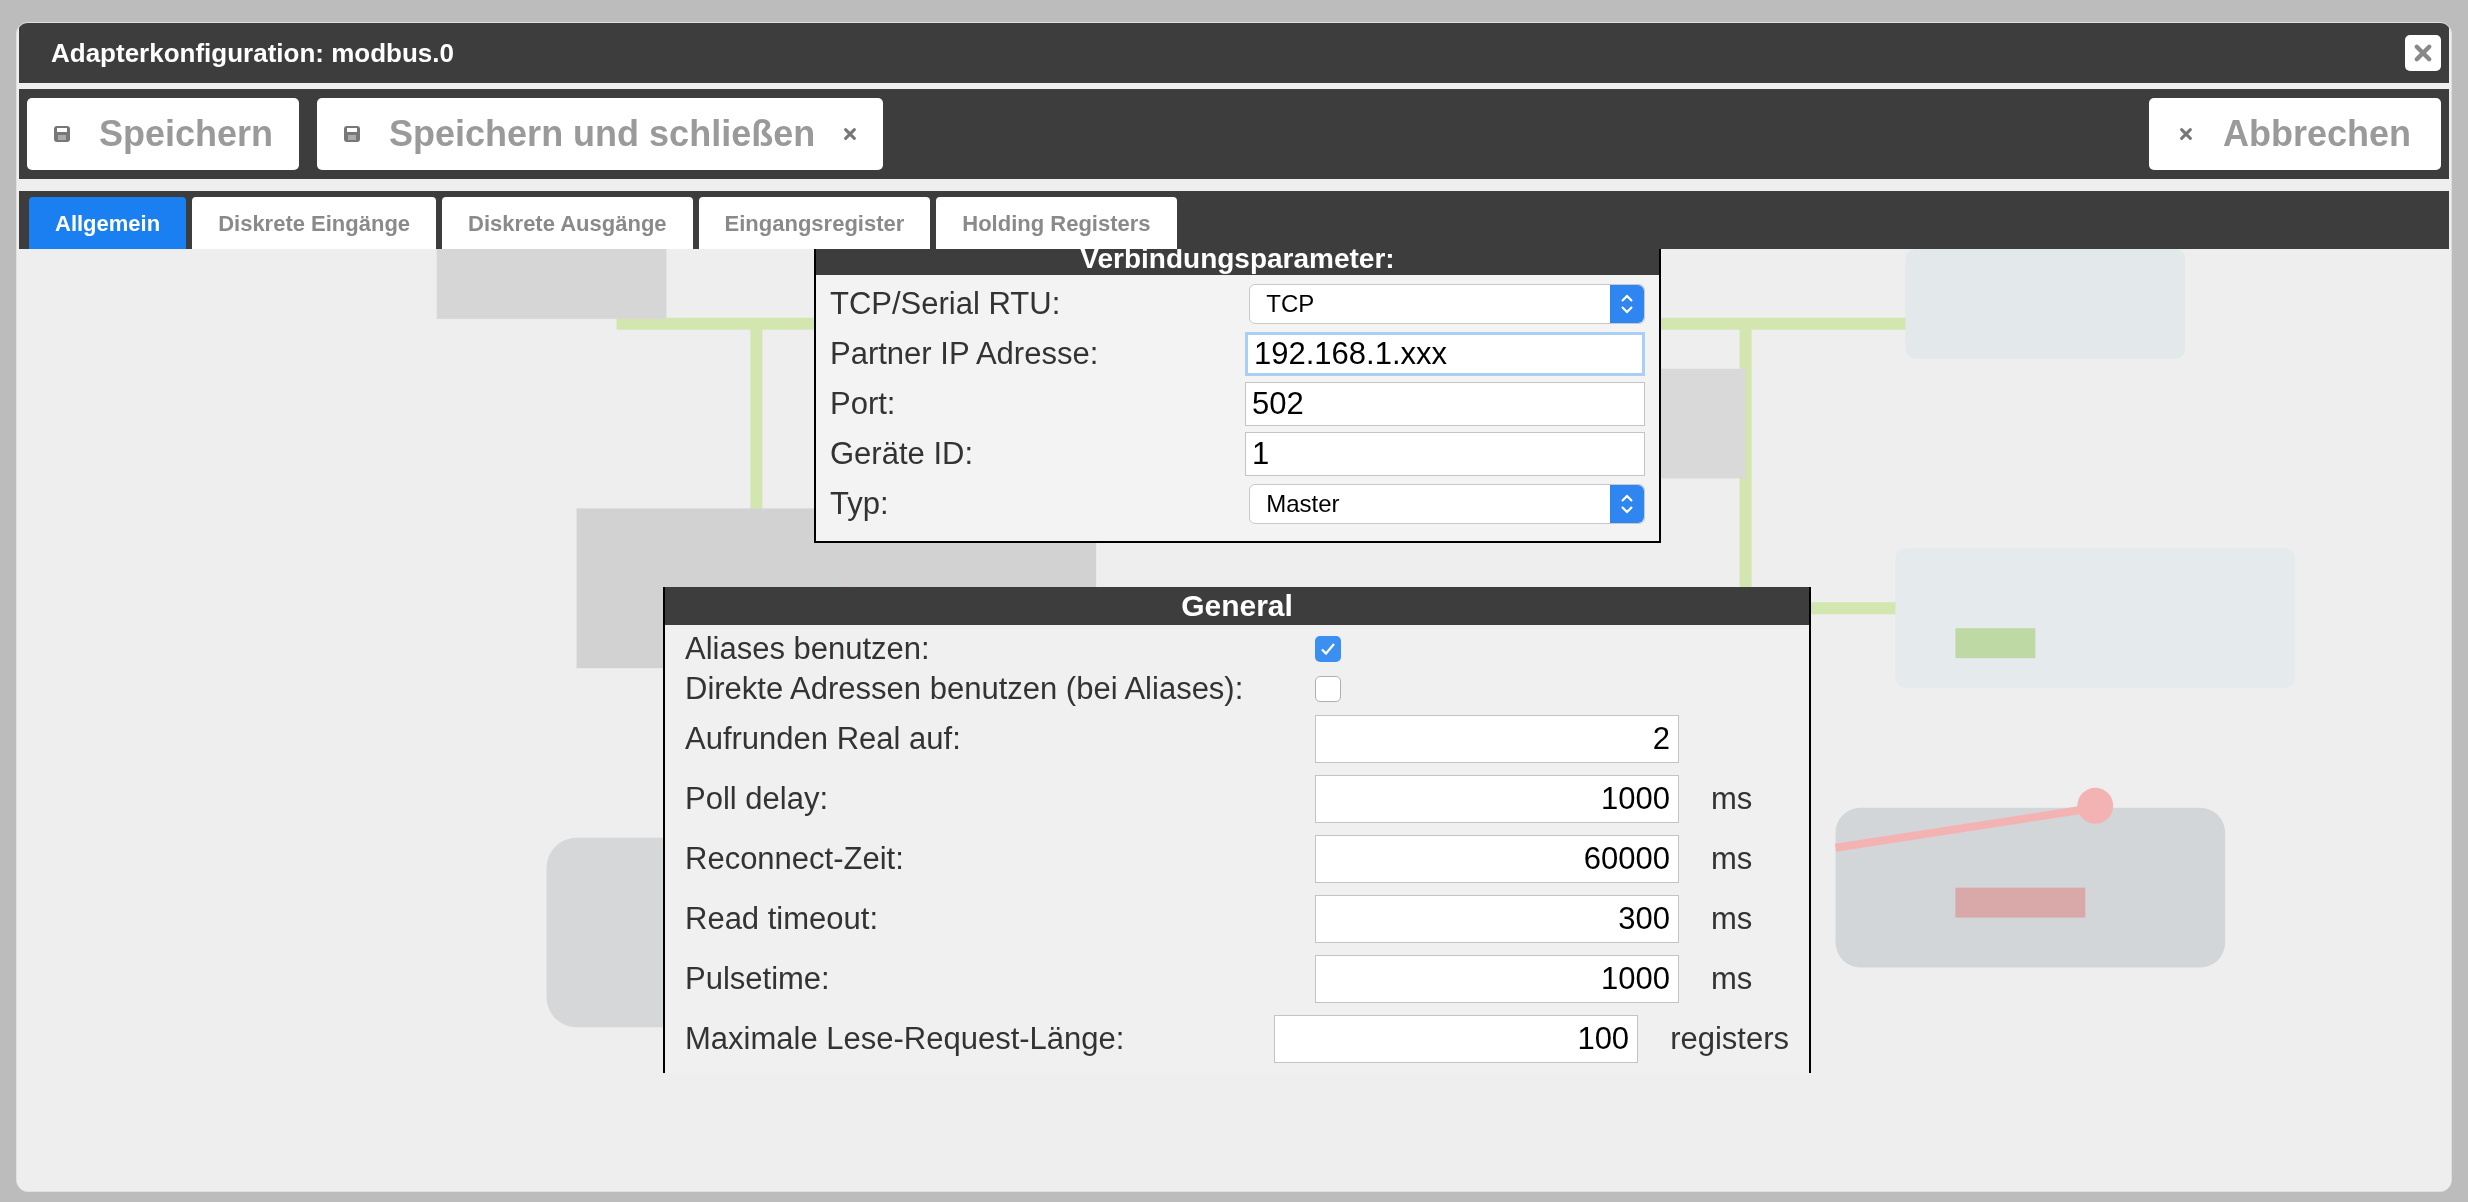  I want to click on input-field: 502, so click(1445, 404).